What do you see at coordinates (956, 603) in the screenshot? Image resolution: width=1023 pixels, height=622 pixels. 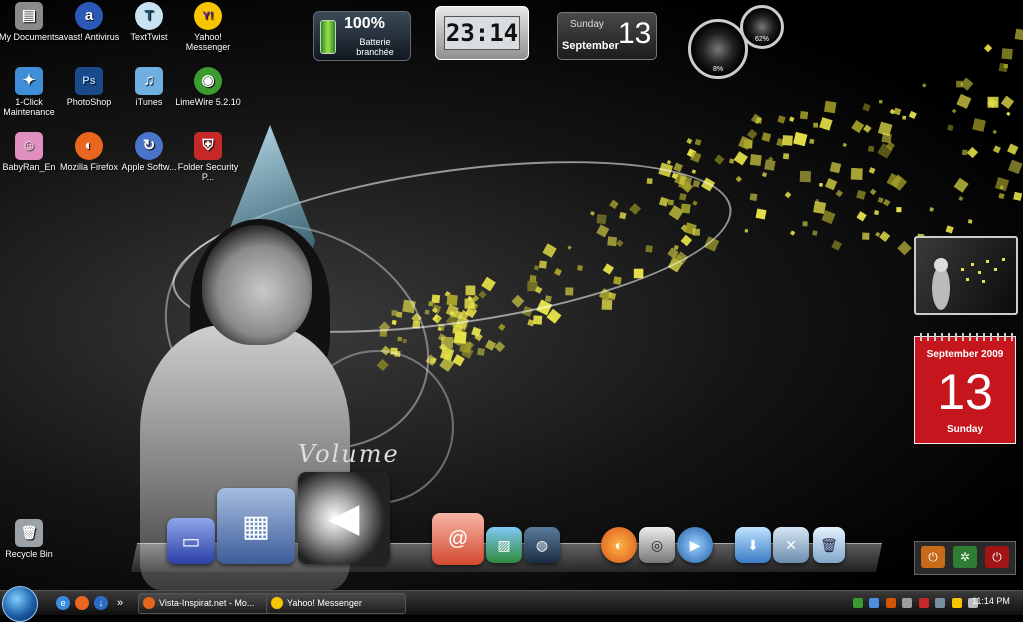 I see `tray-messenger-icon` at bounding box center [956, 603].